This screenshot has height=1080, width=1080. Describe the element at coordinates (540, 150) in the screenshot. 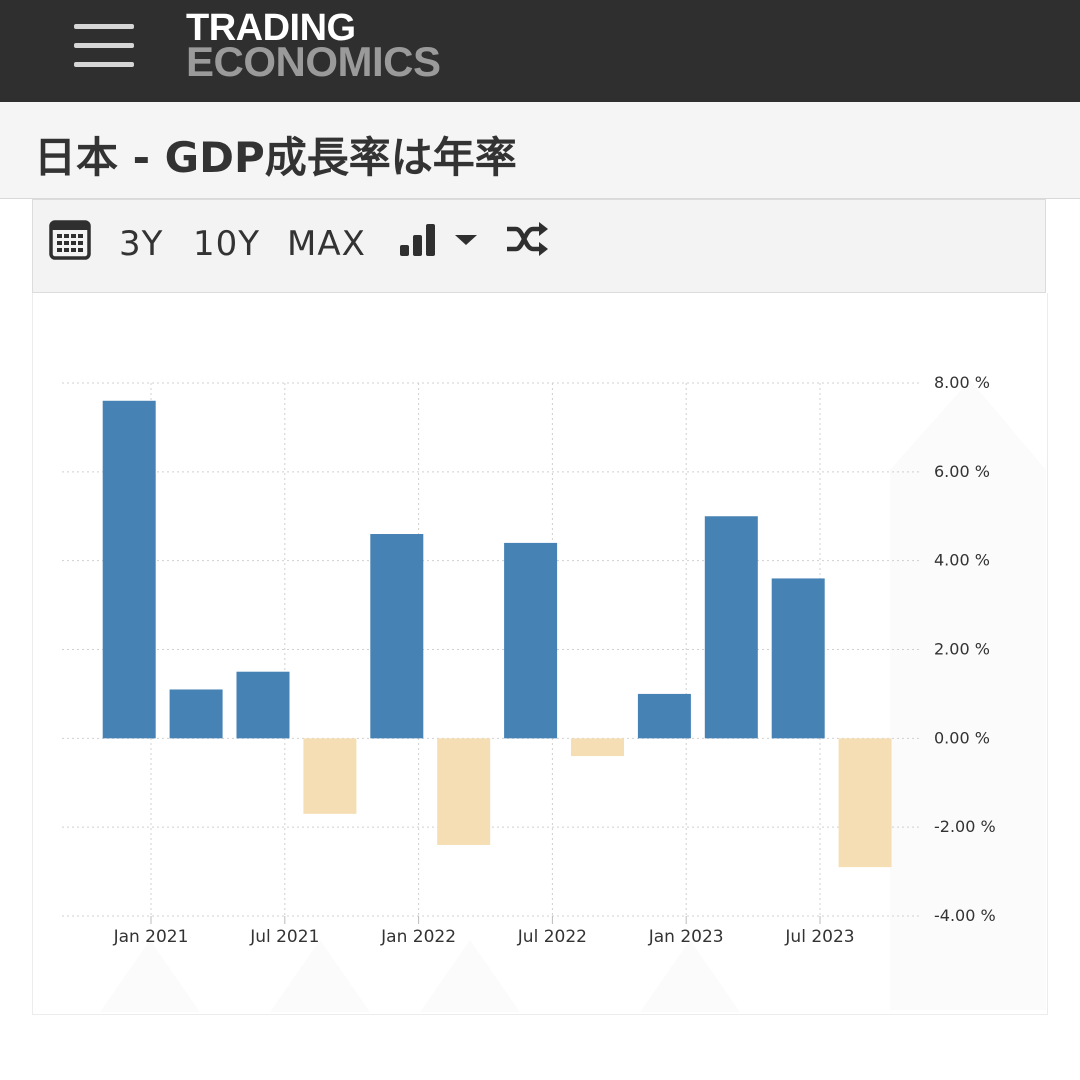

I see `title-bar: 日本 - GDP成長率は年率` at that location.